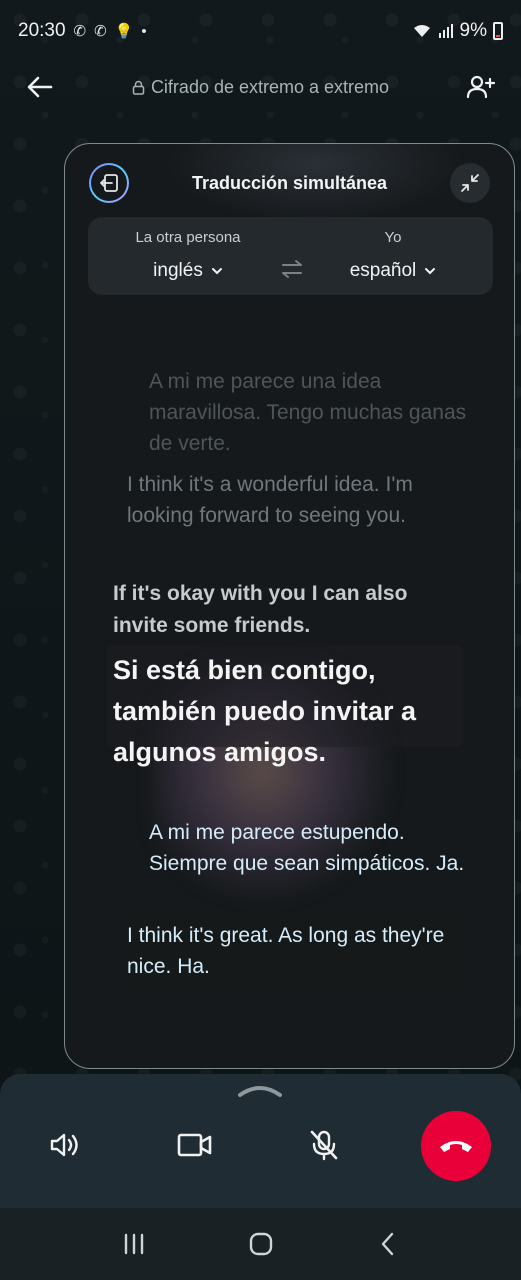 The height and width of the screenshot is (1280, 521). I want to click on add-participant-button, so click(481, 87).